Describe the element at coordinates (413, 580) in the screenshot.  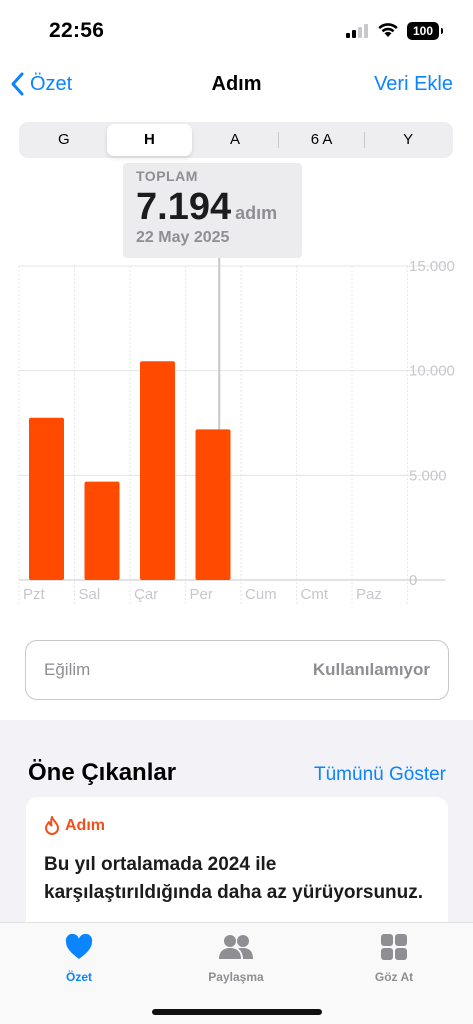
I see `y-tick-label: 0` at that location.